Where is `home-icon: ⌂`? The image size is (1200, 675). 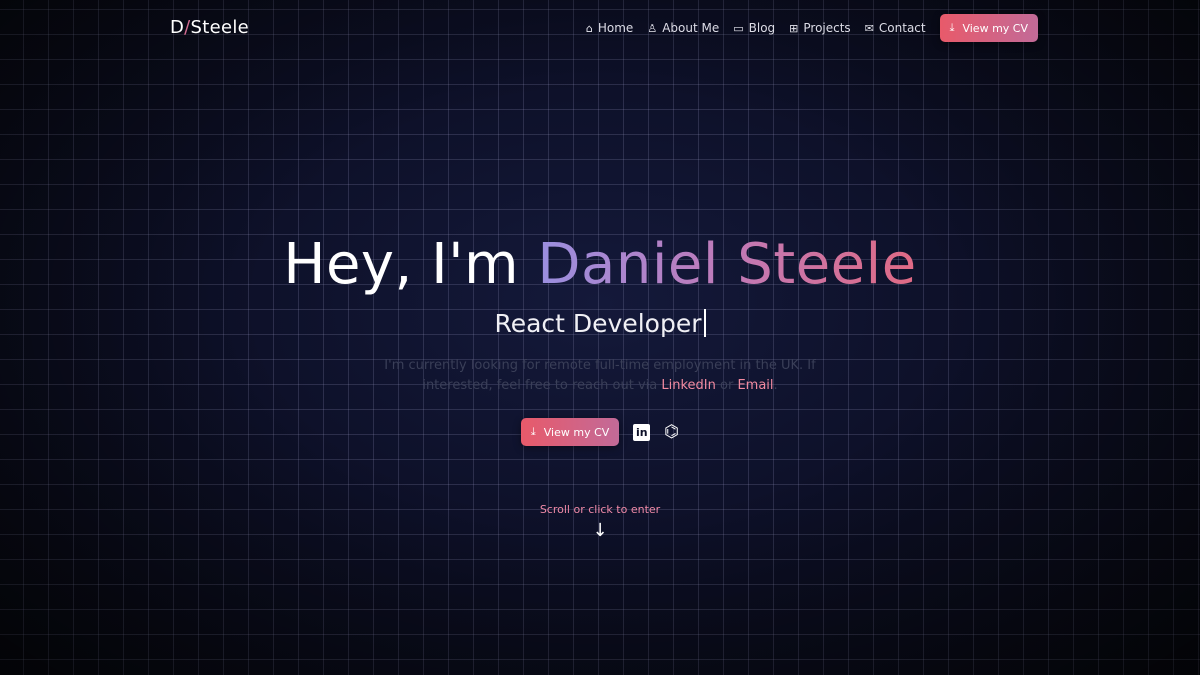 home-icon: ⌂ is located at coordinates (589, 28).